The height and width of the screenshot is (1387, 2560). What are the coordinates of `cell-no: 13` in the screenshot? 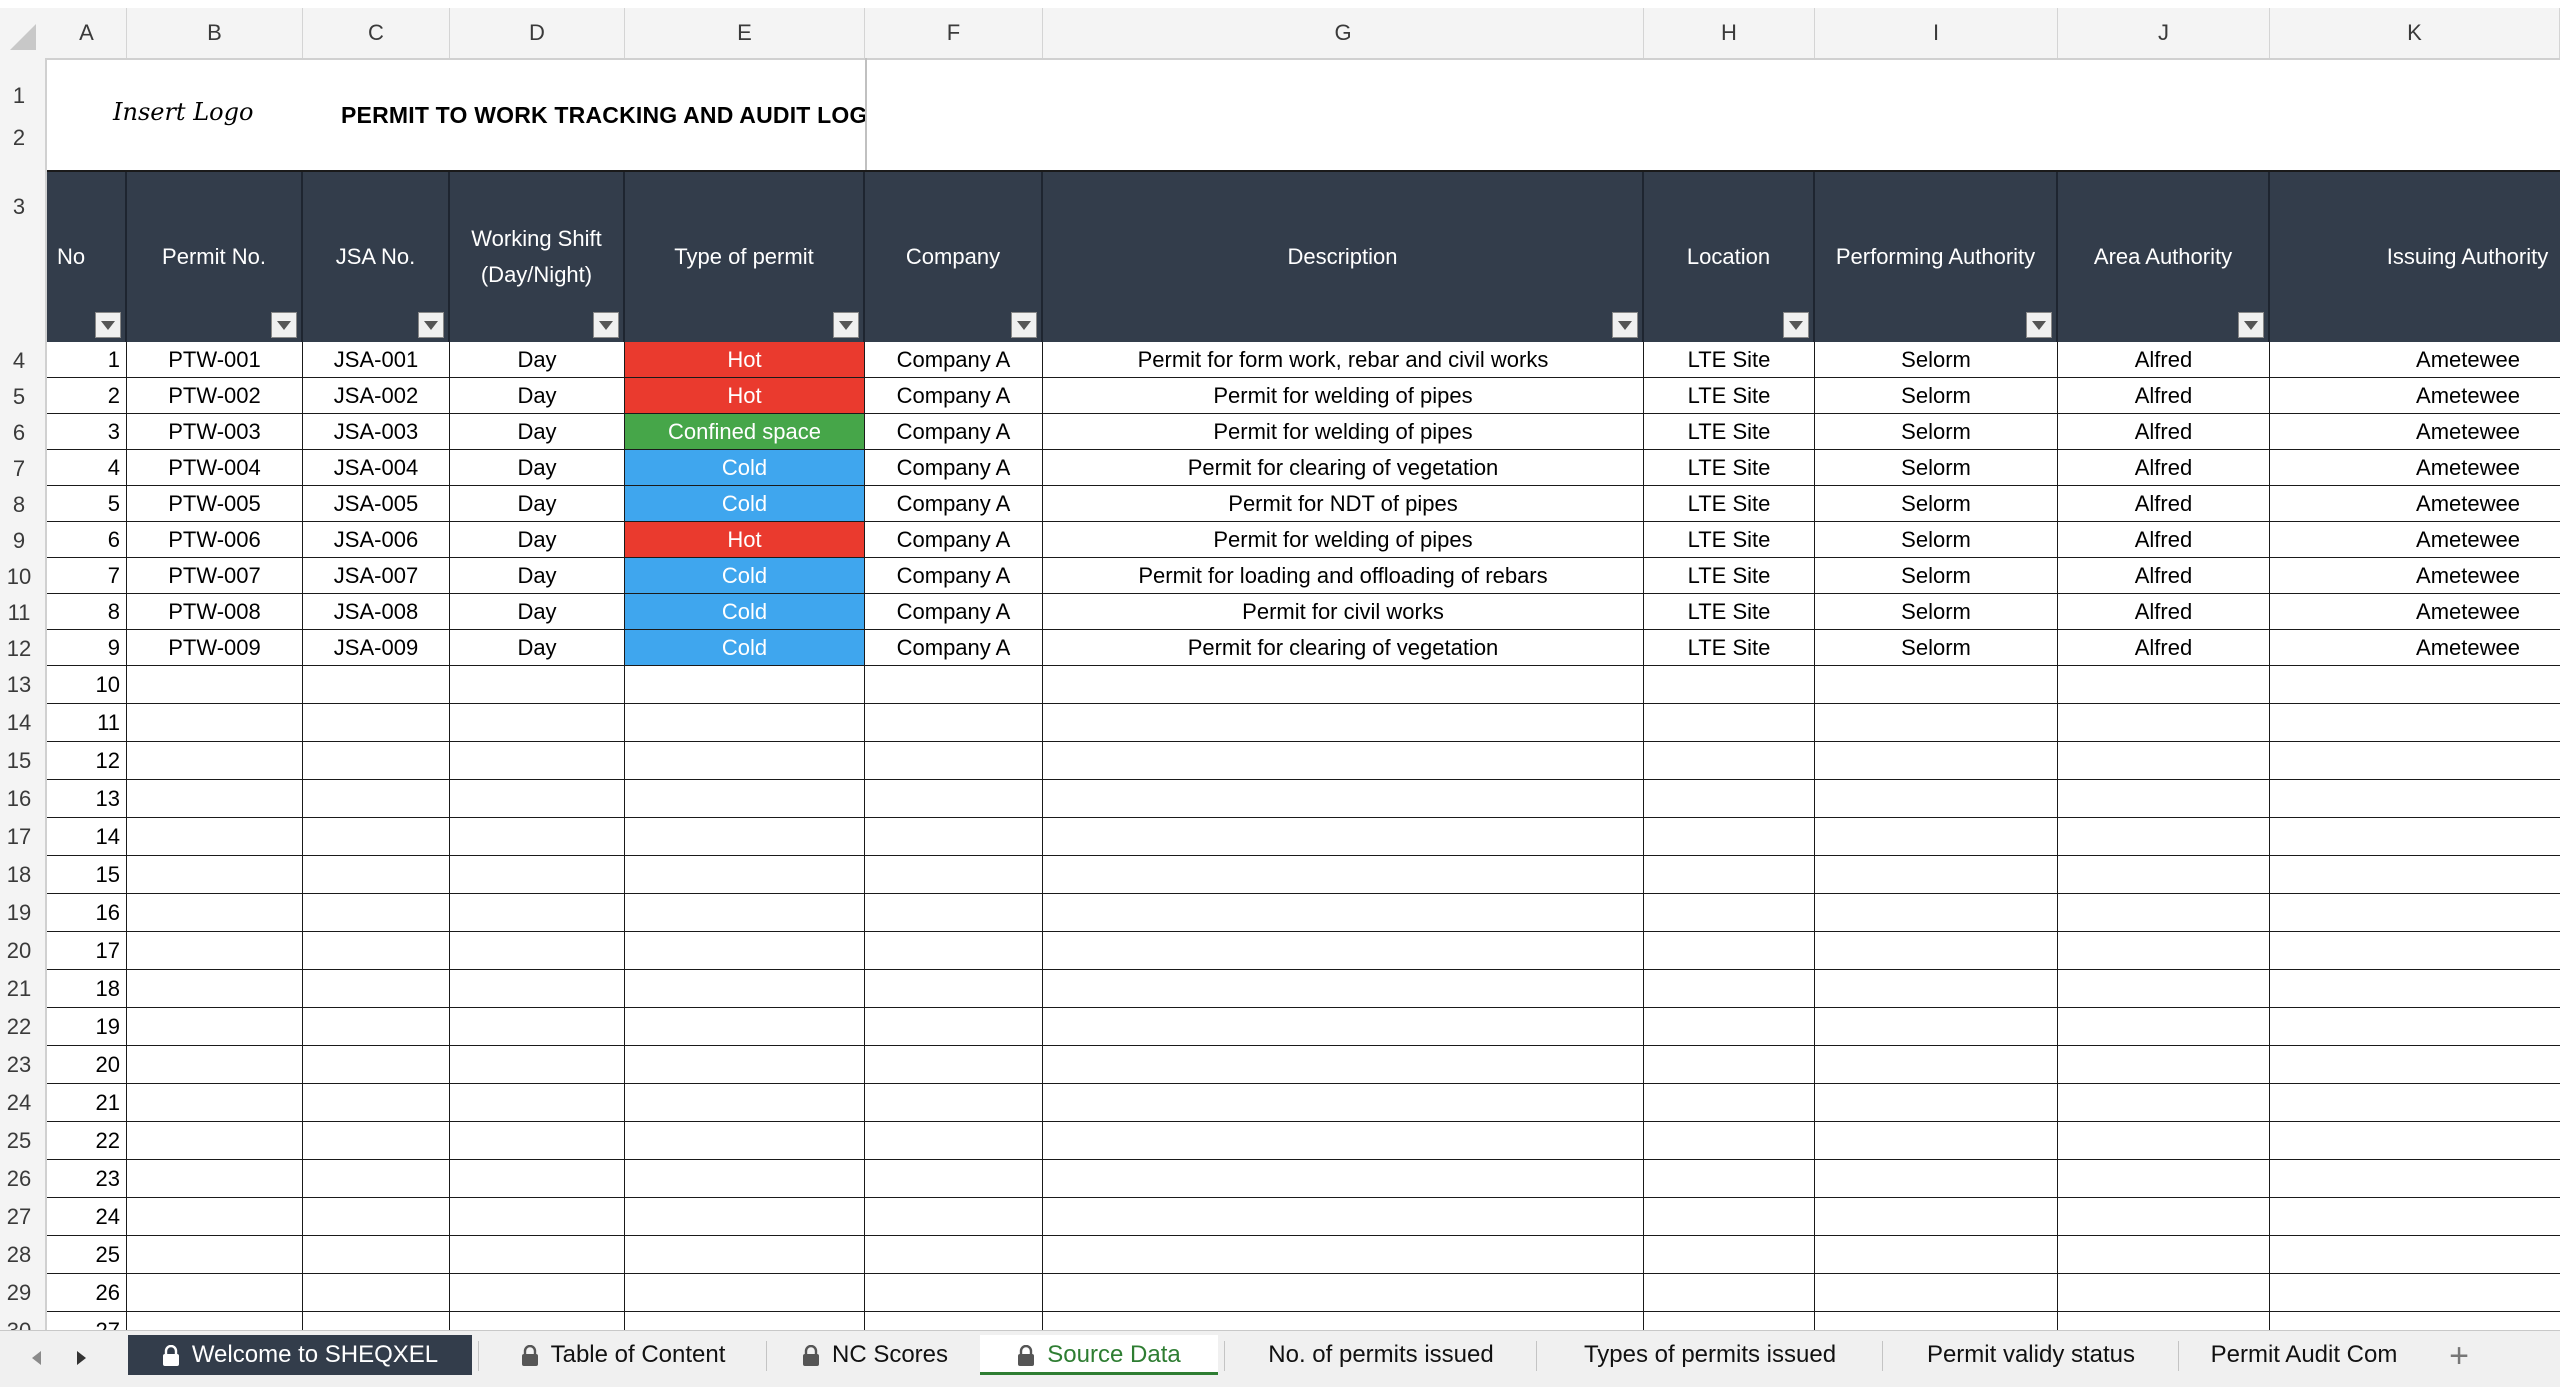 It's located at (87, 799).